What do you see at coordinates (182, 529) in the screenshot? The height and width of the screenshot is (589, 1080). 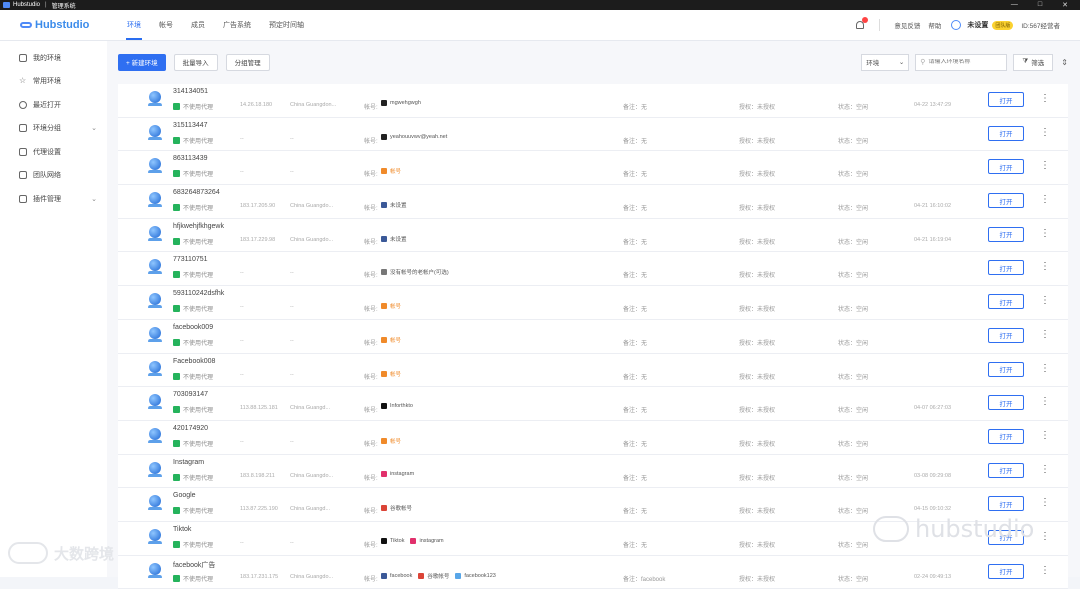 I see `env-name: Tiktok` at bounding box center [182, 529].